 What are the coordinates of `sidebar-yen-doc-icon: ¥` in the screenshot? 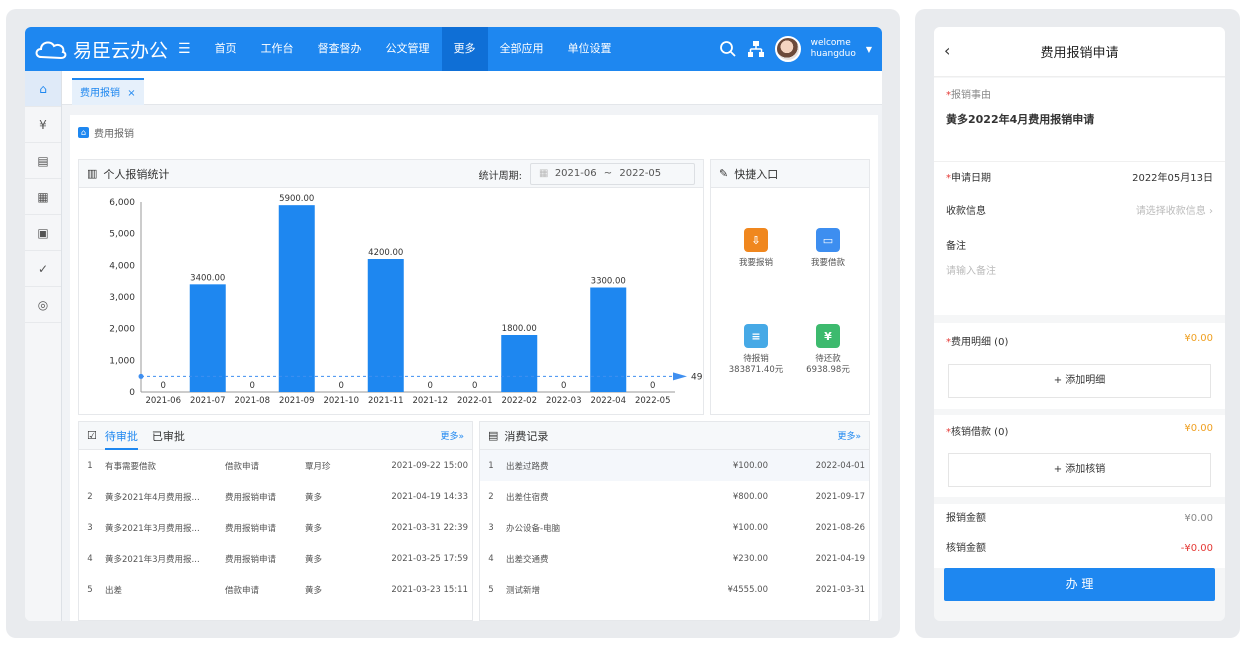 It's located at (43, 125).